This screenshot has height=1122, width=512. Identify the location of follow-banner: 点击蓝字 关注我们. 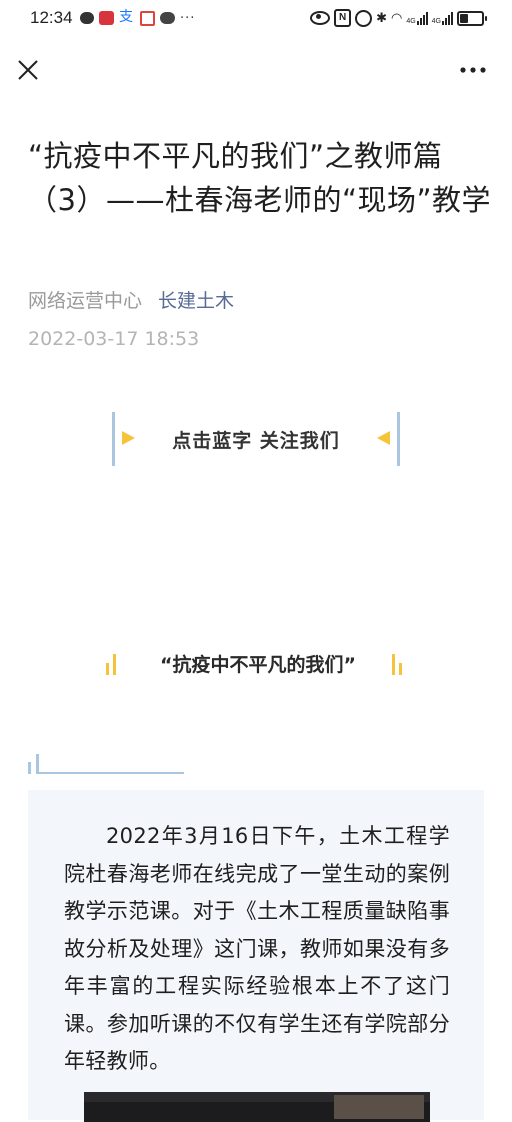
(256, 439).